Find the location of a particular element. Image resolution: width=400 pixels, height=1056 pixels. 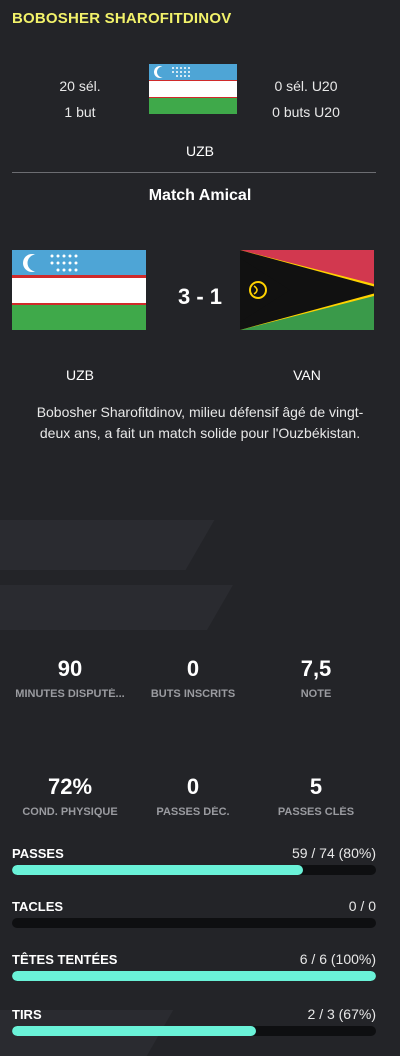

stat-bar-label: PASSES is located at coordinates (38, 853).